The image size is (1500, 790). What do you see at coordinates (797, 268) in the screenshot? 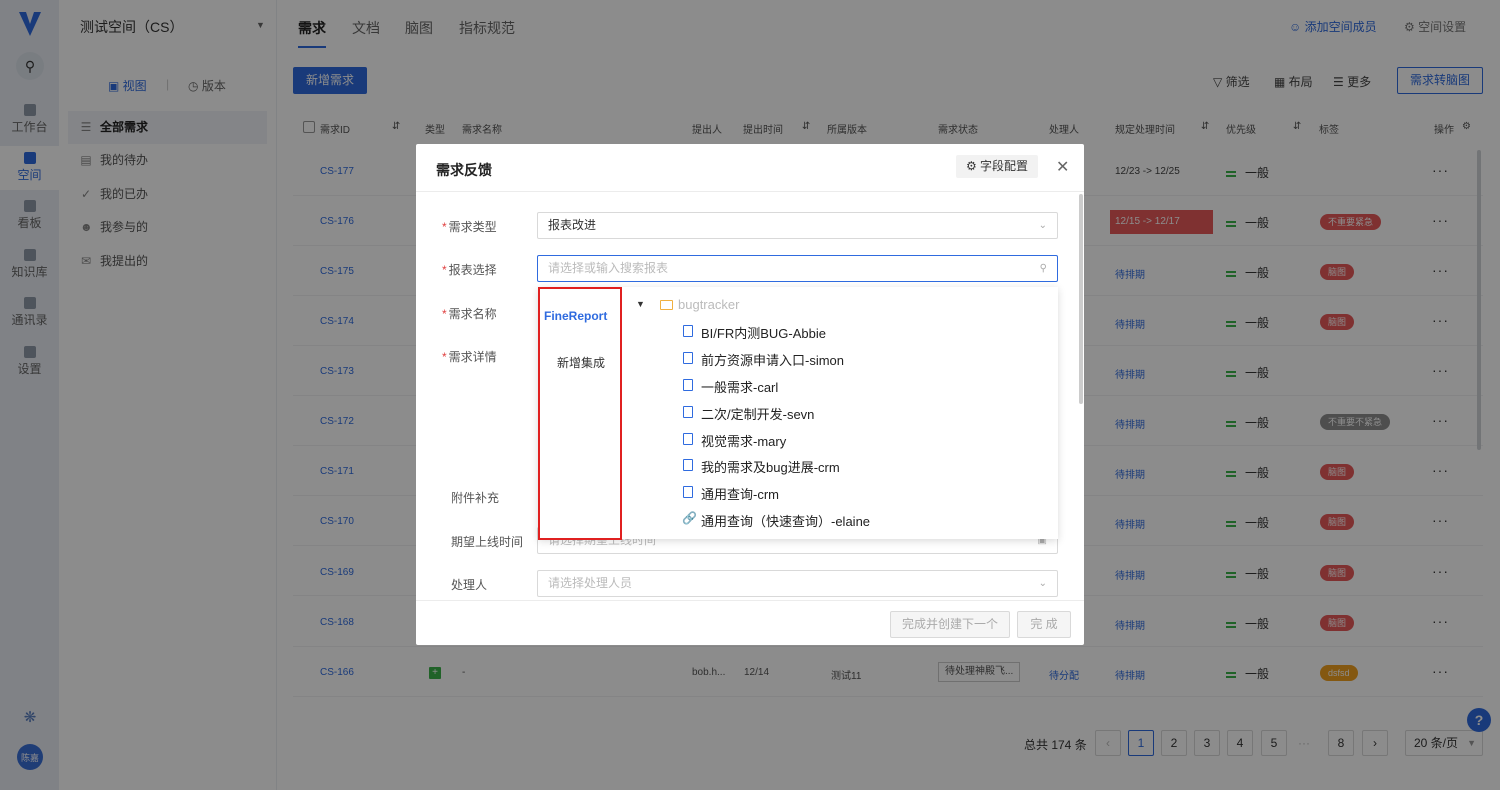
I see `report-search-input: 请选择或输入搜索报表 ⚲` at bounding box center [797, 268].